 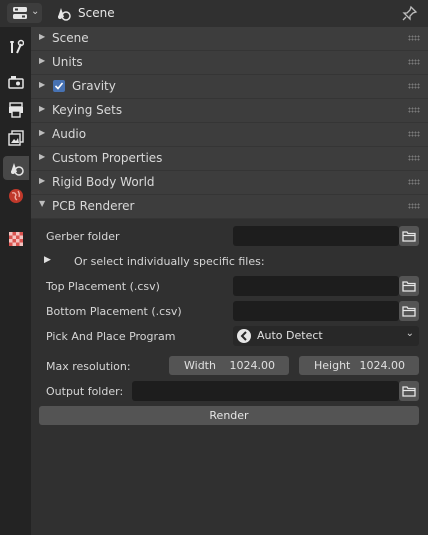 I want to click on view-layer-icon, so click(x=16, y=138).